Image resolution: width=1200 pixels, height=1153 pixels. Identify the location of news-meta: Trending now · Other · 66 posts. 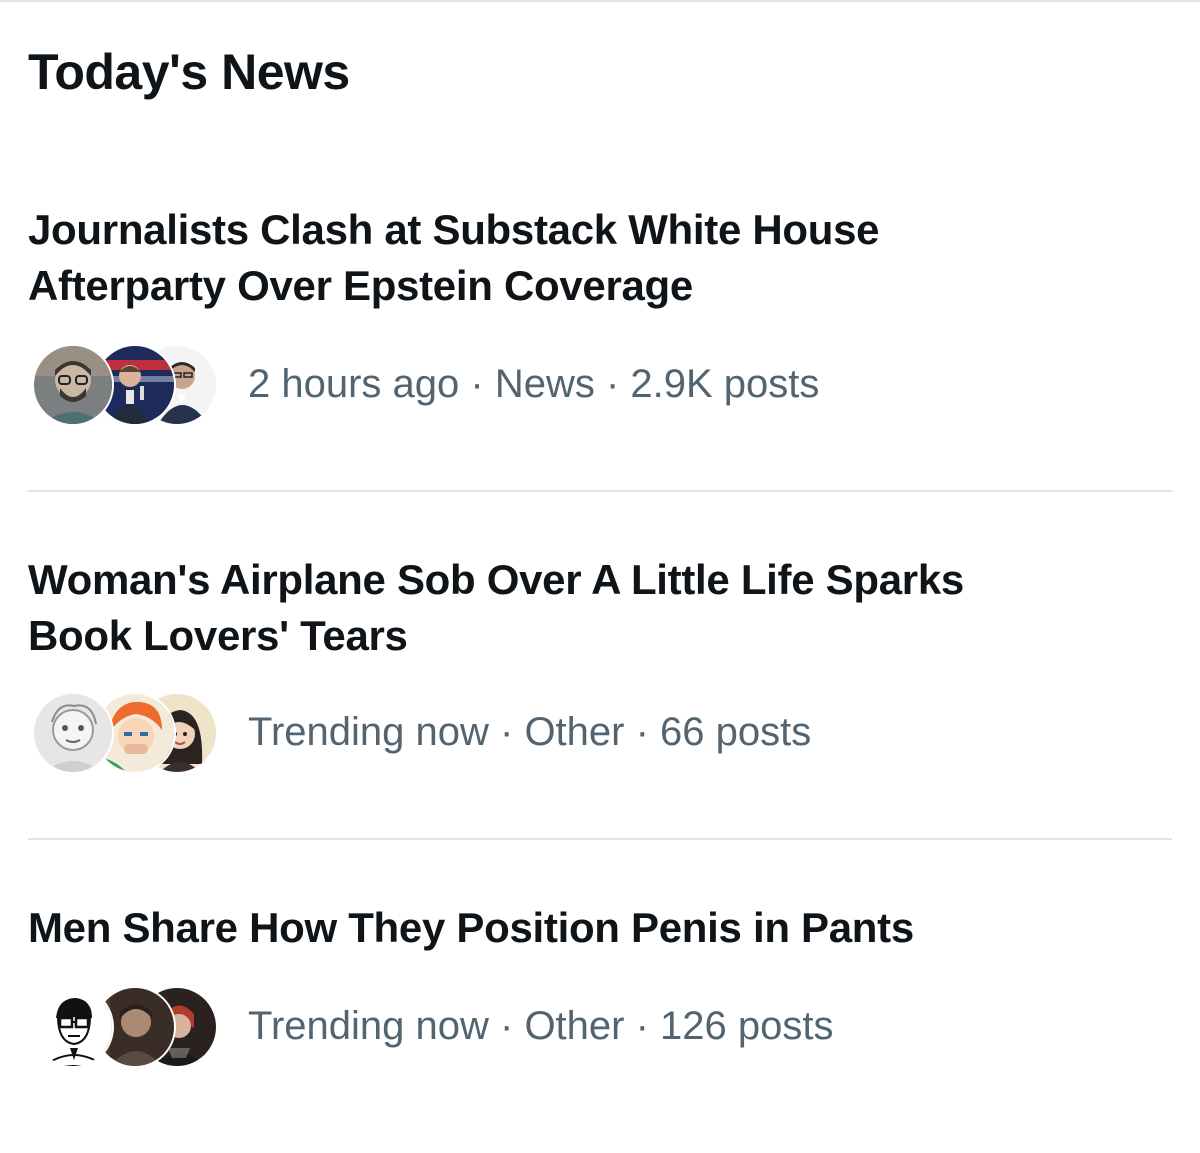
(529, 732).